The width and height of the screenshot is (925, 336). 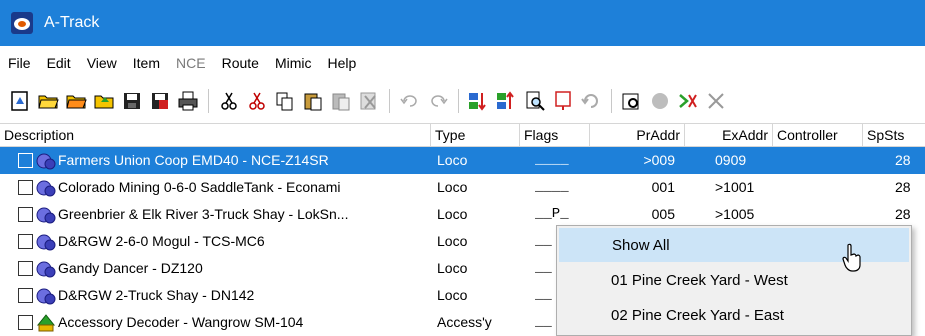 I want to click on row-flags: __P_, so click(x=552, y=214).